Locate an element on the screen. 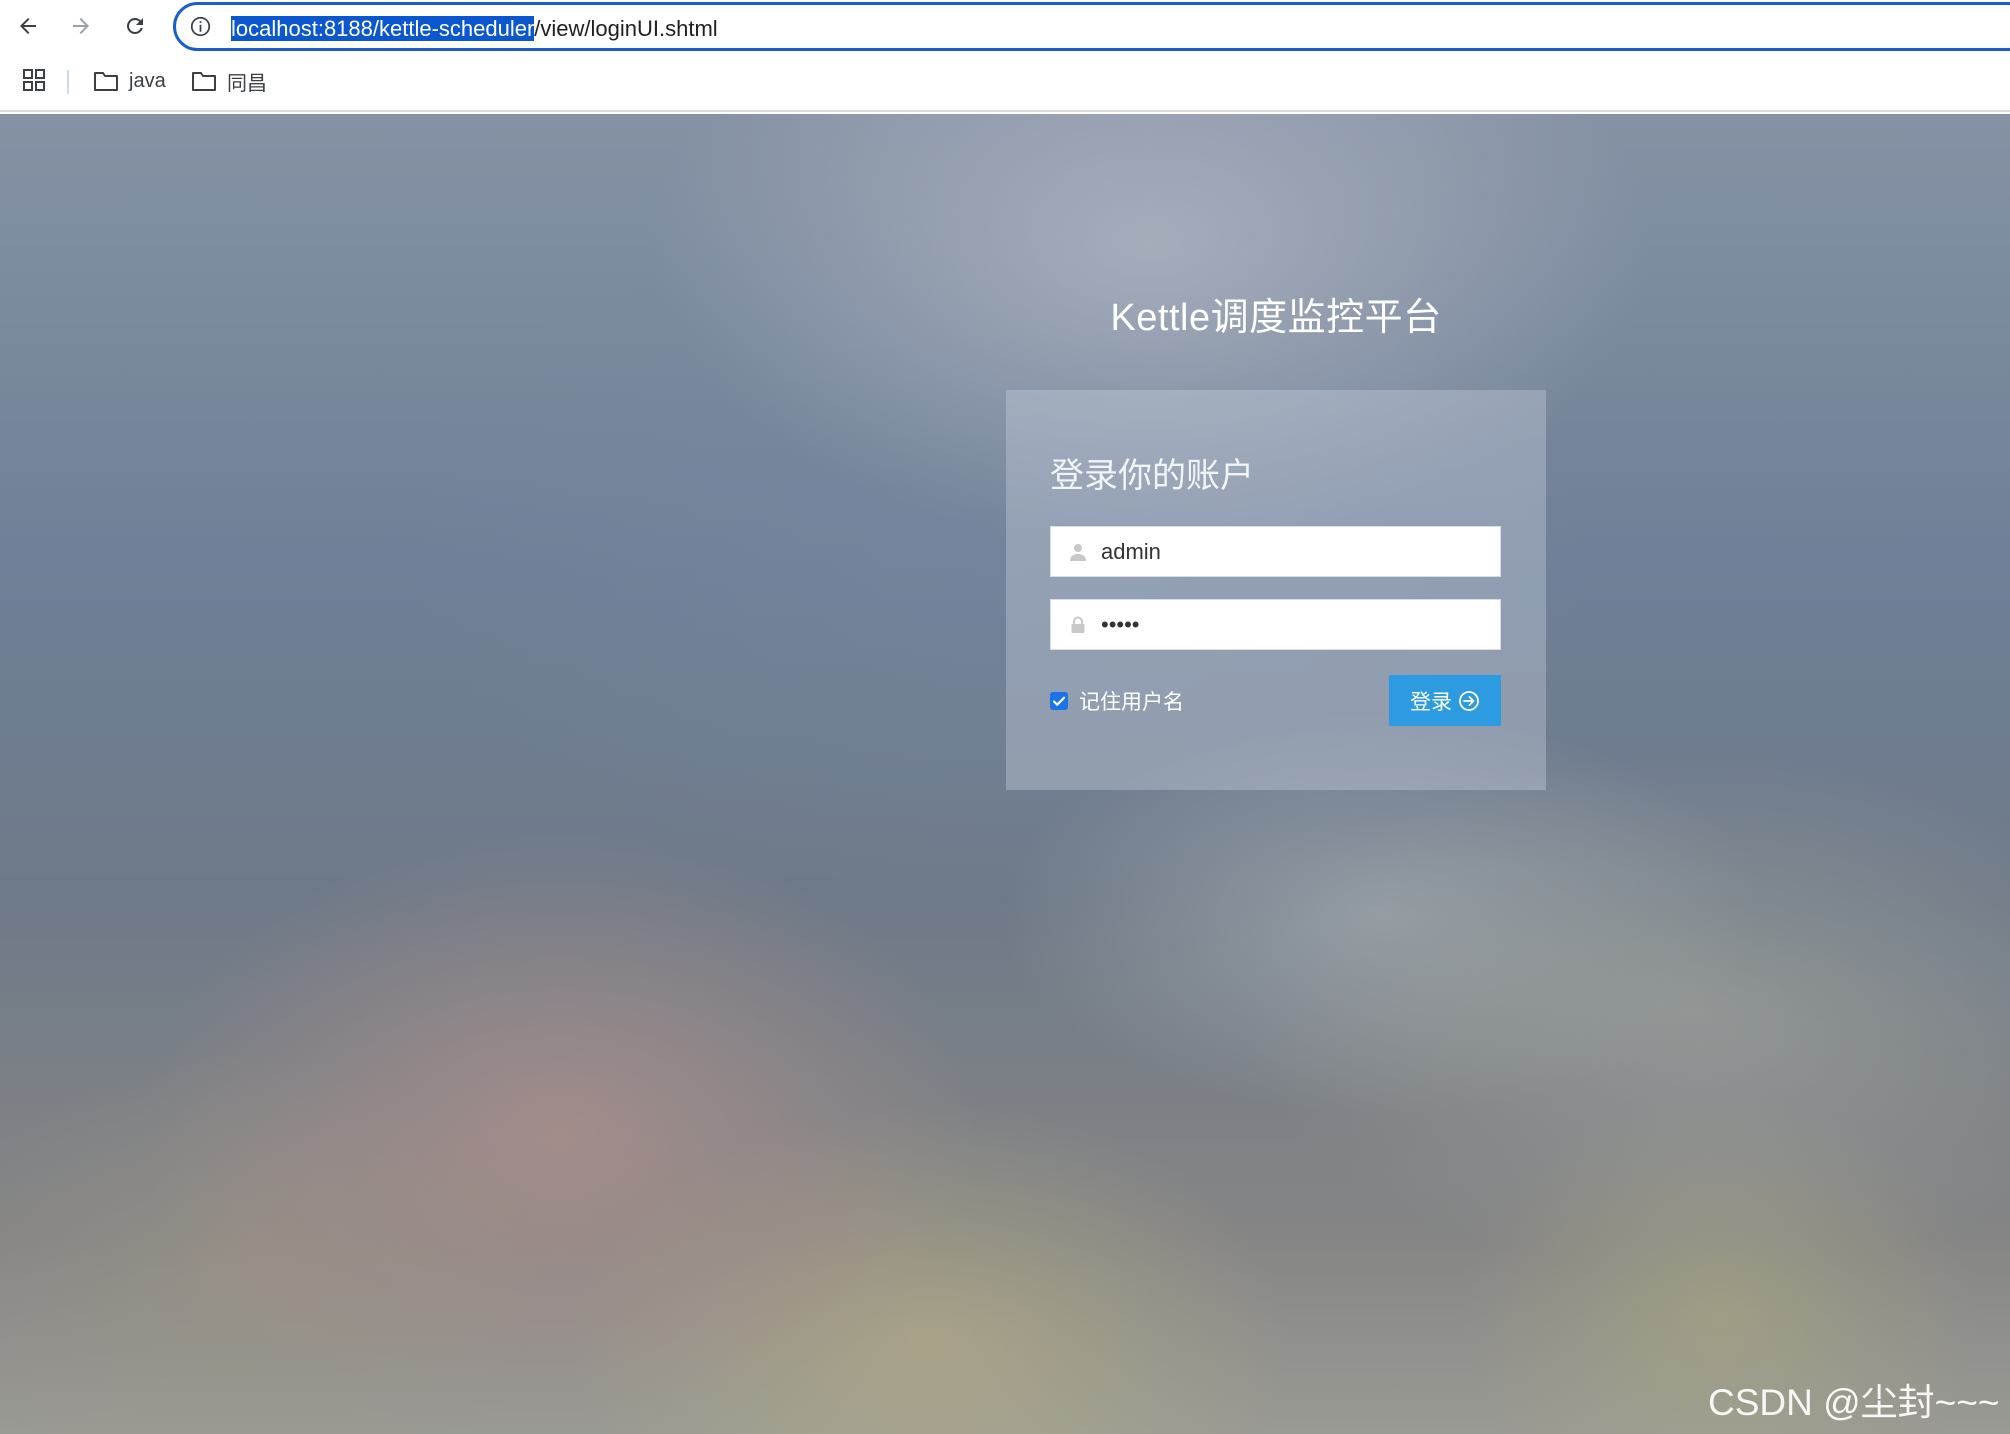  bookmarks-separator is located at coordinates (68, 82).